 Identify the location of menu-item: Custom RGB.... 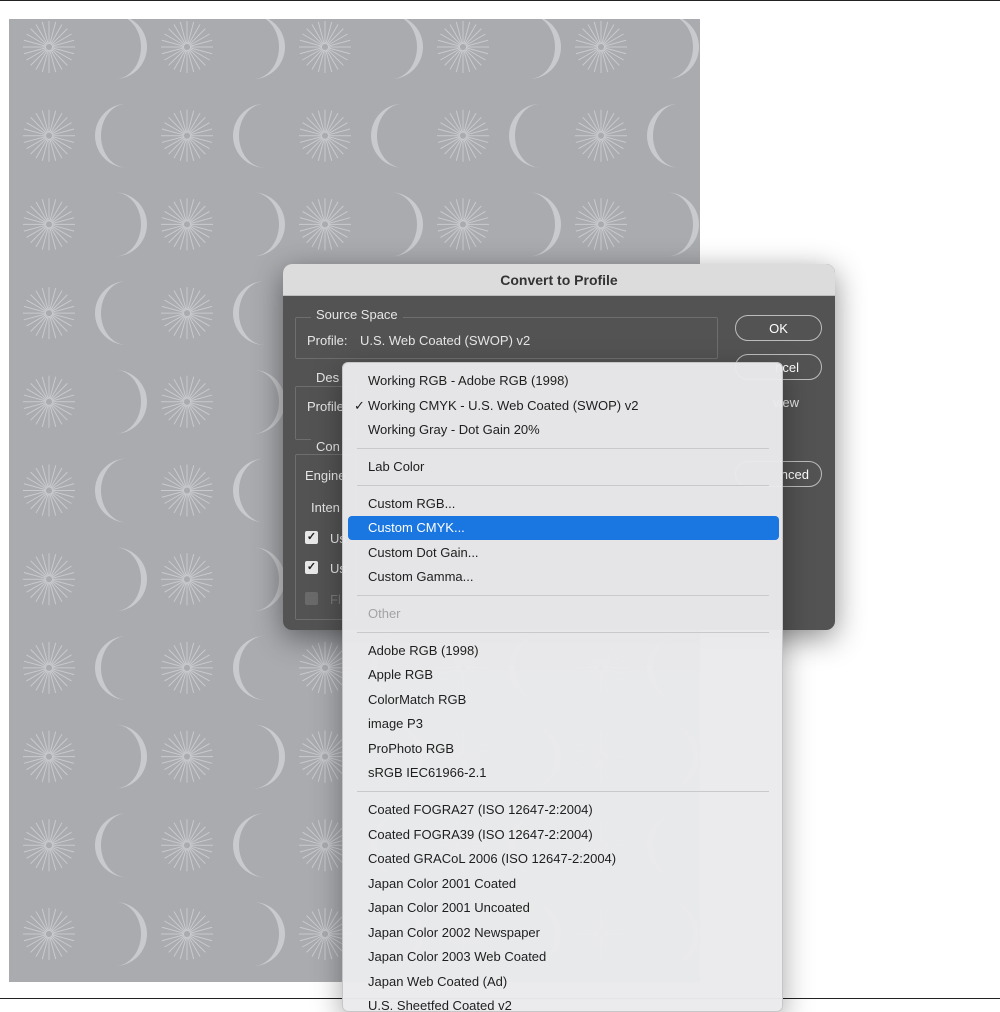
(563, 504).